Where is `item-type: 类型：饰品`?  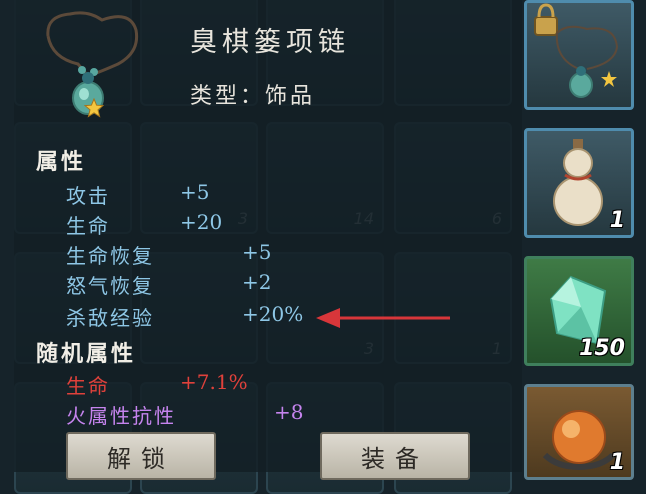 item-type: 类型：饰品 is located at coordinates (252, 94).